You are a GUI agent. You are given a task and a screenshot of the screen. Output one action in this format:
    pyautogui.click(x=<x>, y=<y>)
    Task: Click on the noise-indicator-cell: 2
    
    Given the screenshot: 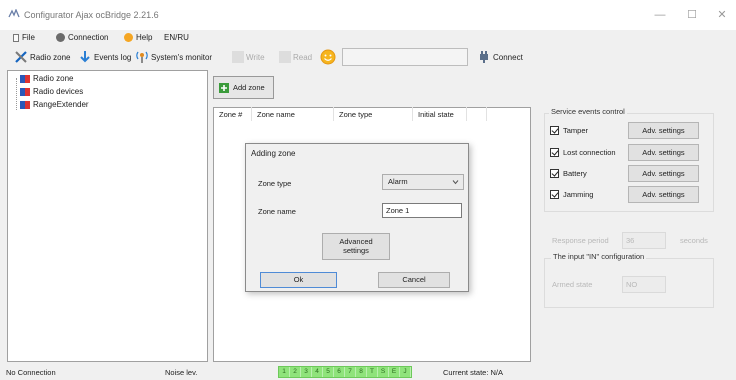 What is the action you would take?
    pyautogui.click(x=295, y=372)
    